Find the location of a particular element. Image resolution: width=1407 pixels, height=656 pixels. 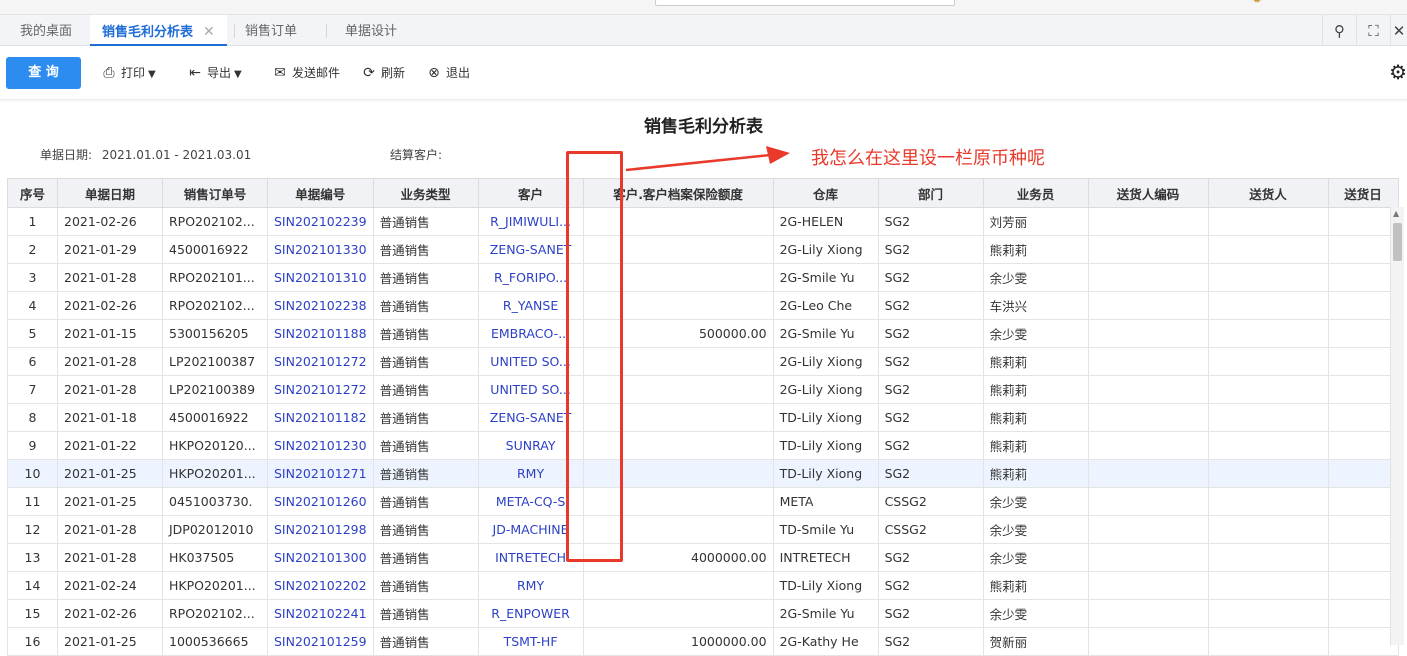

table-cell: META is located at coordinates (825, 501).